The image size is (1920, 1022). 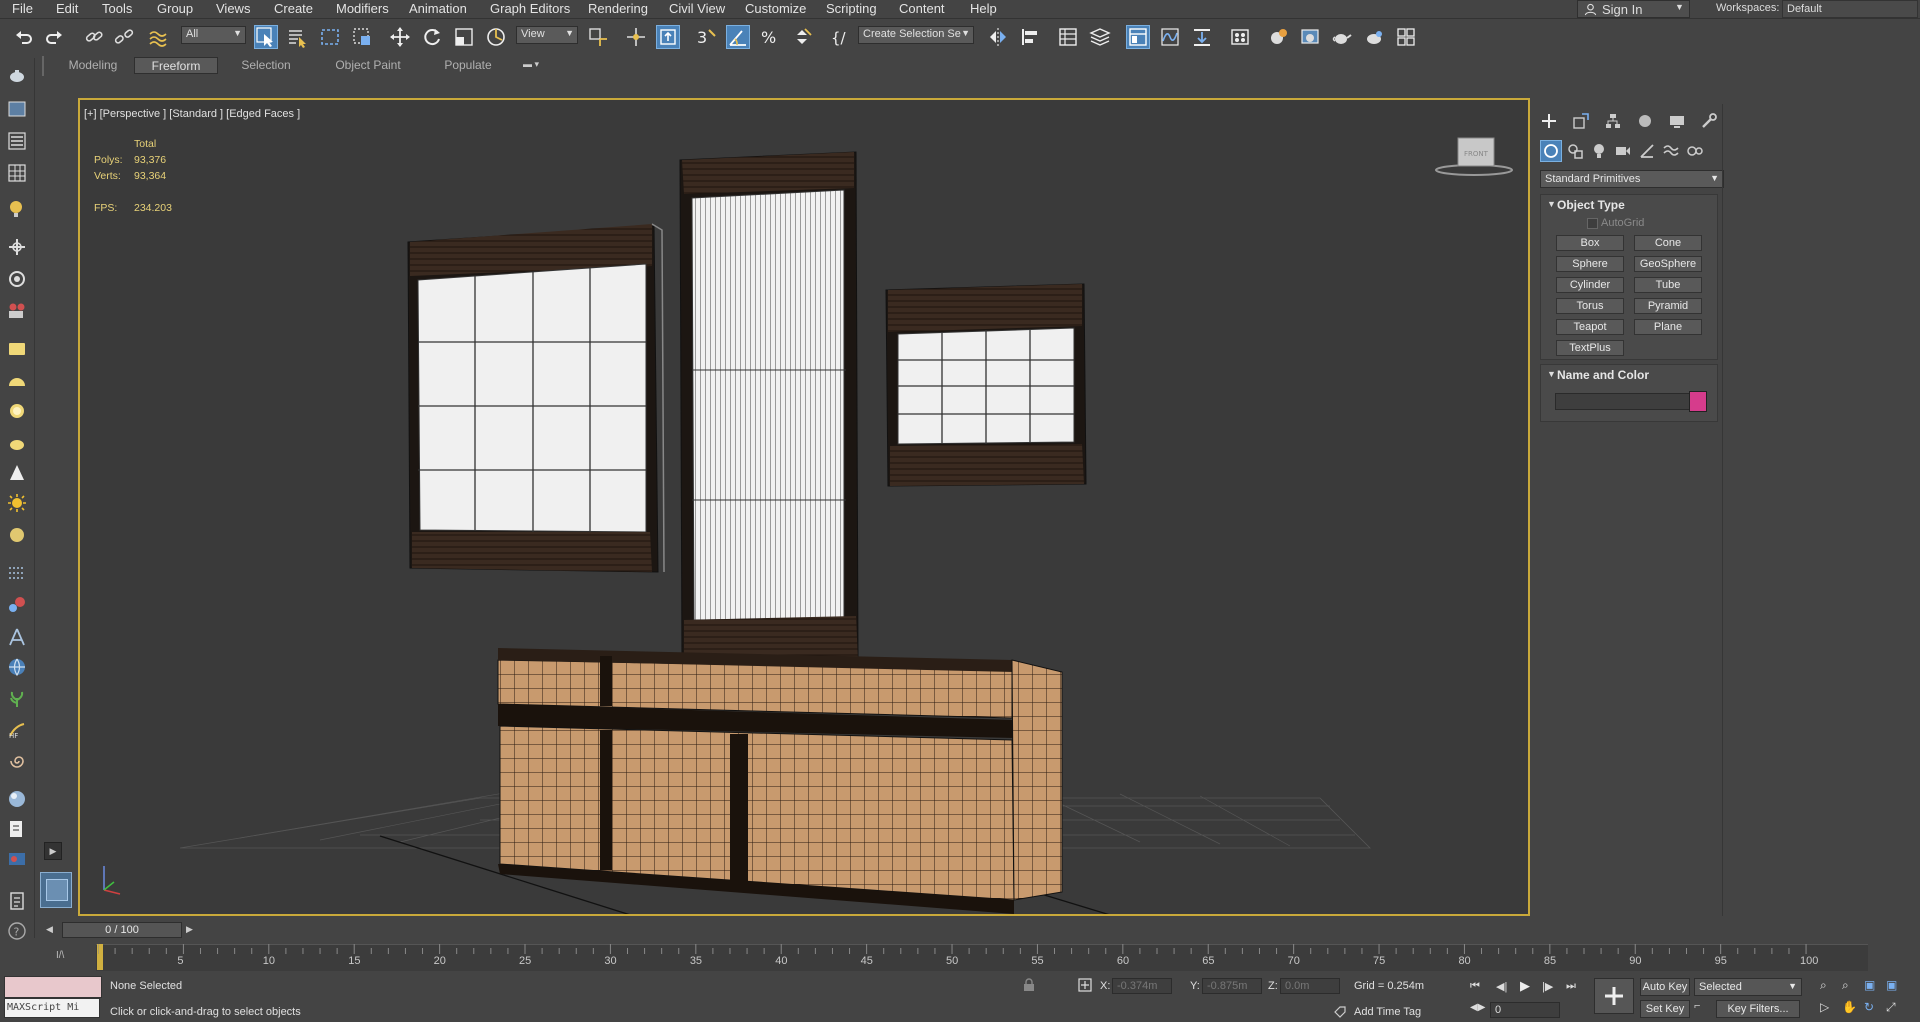 I want to click on keyboard-shortcut-override-button, so click(x=668, y=37).